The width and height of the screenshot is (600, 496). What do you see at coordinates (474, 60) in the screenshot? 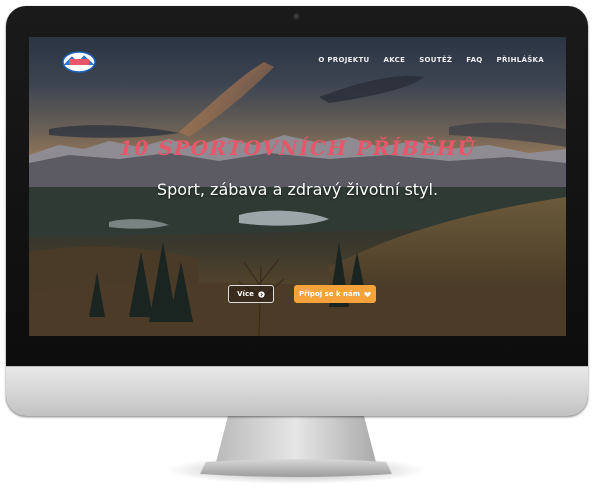
I see `nav-item-faq: FAQ` at bounding box center [474, 60].